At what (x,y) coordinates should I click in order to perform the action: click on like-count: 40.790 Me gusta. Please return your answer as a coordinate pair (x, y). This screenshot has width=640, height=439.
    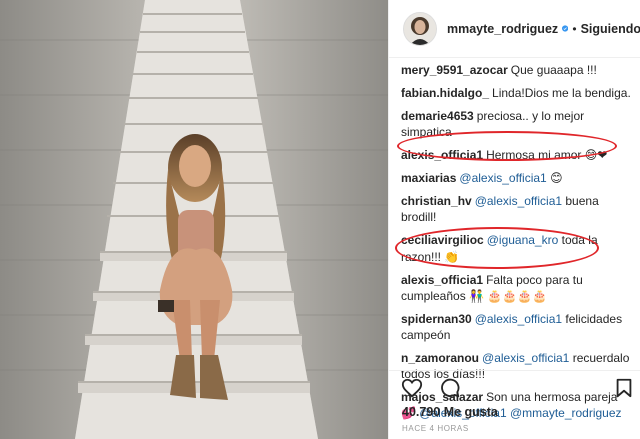
    Looking at the image, I should click on (450, 412).